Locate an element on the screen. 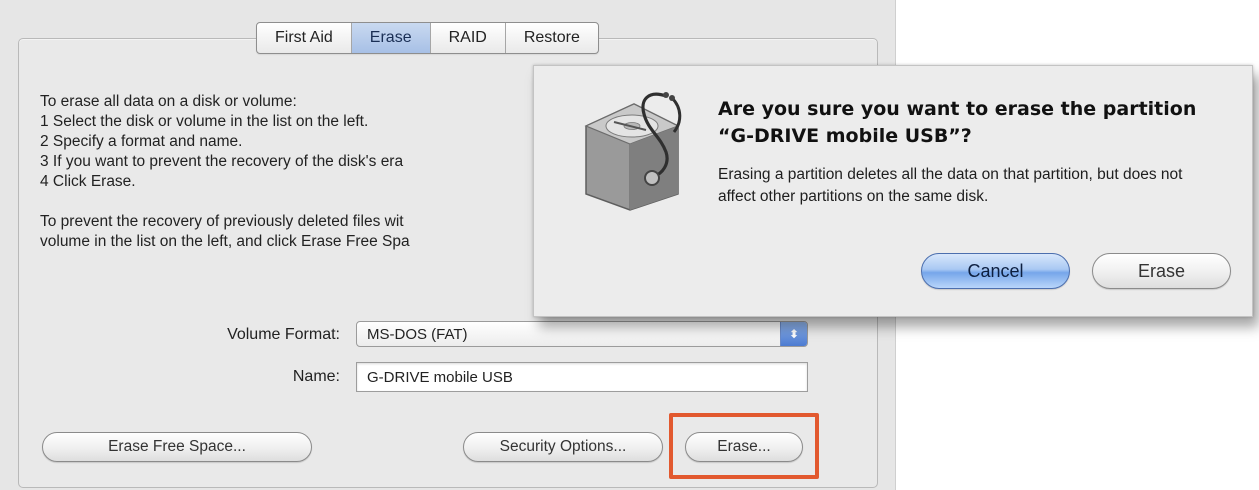  tab-bar: First Aid Erase RAID Restore is located at coordinates (427, 38).